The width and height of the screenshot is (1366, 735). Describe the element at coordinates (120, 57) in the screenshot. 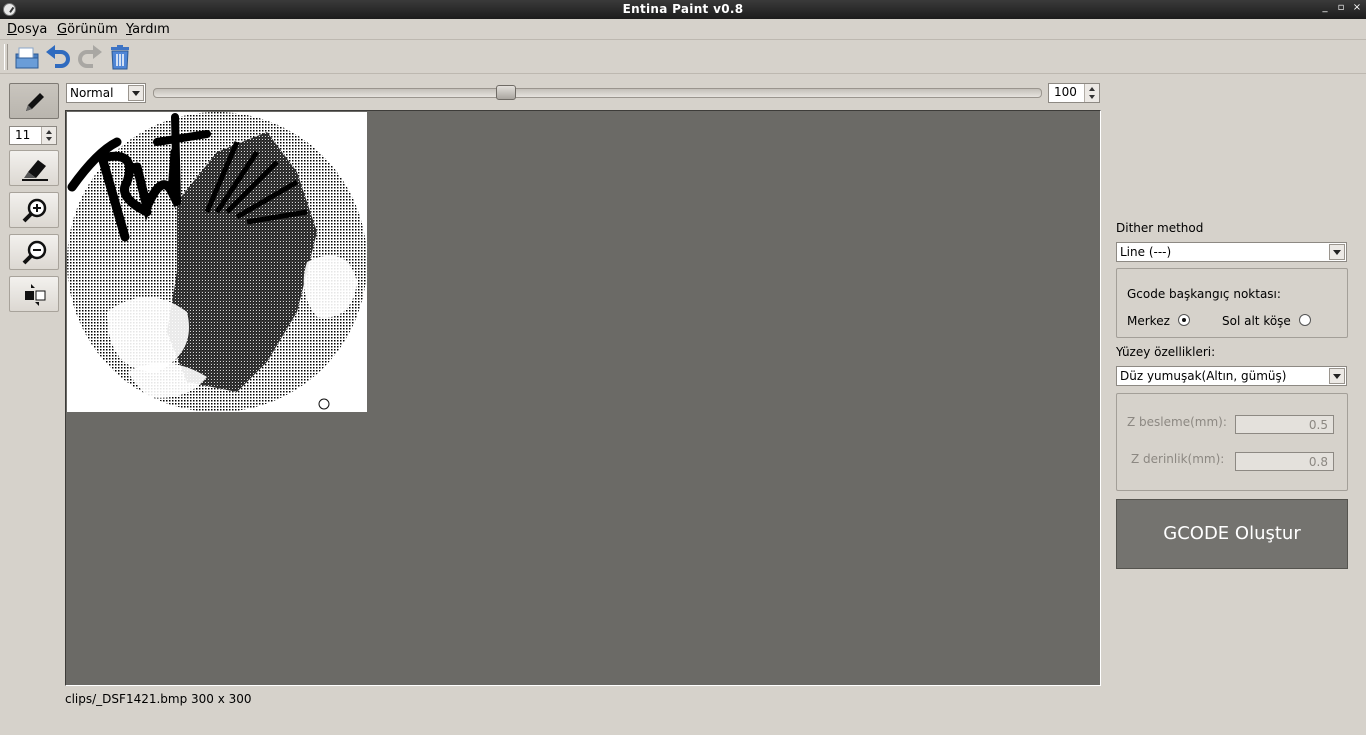

I see `trash-icon` at that location.